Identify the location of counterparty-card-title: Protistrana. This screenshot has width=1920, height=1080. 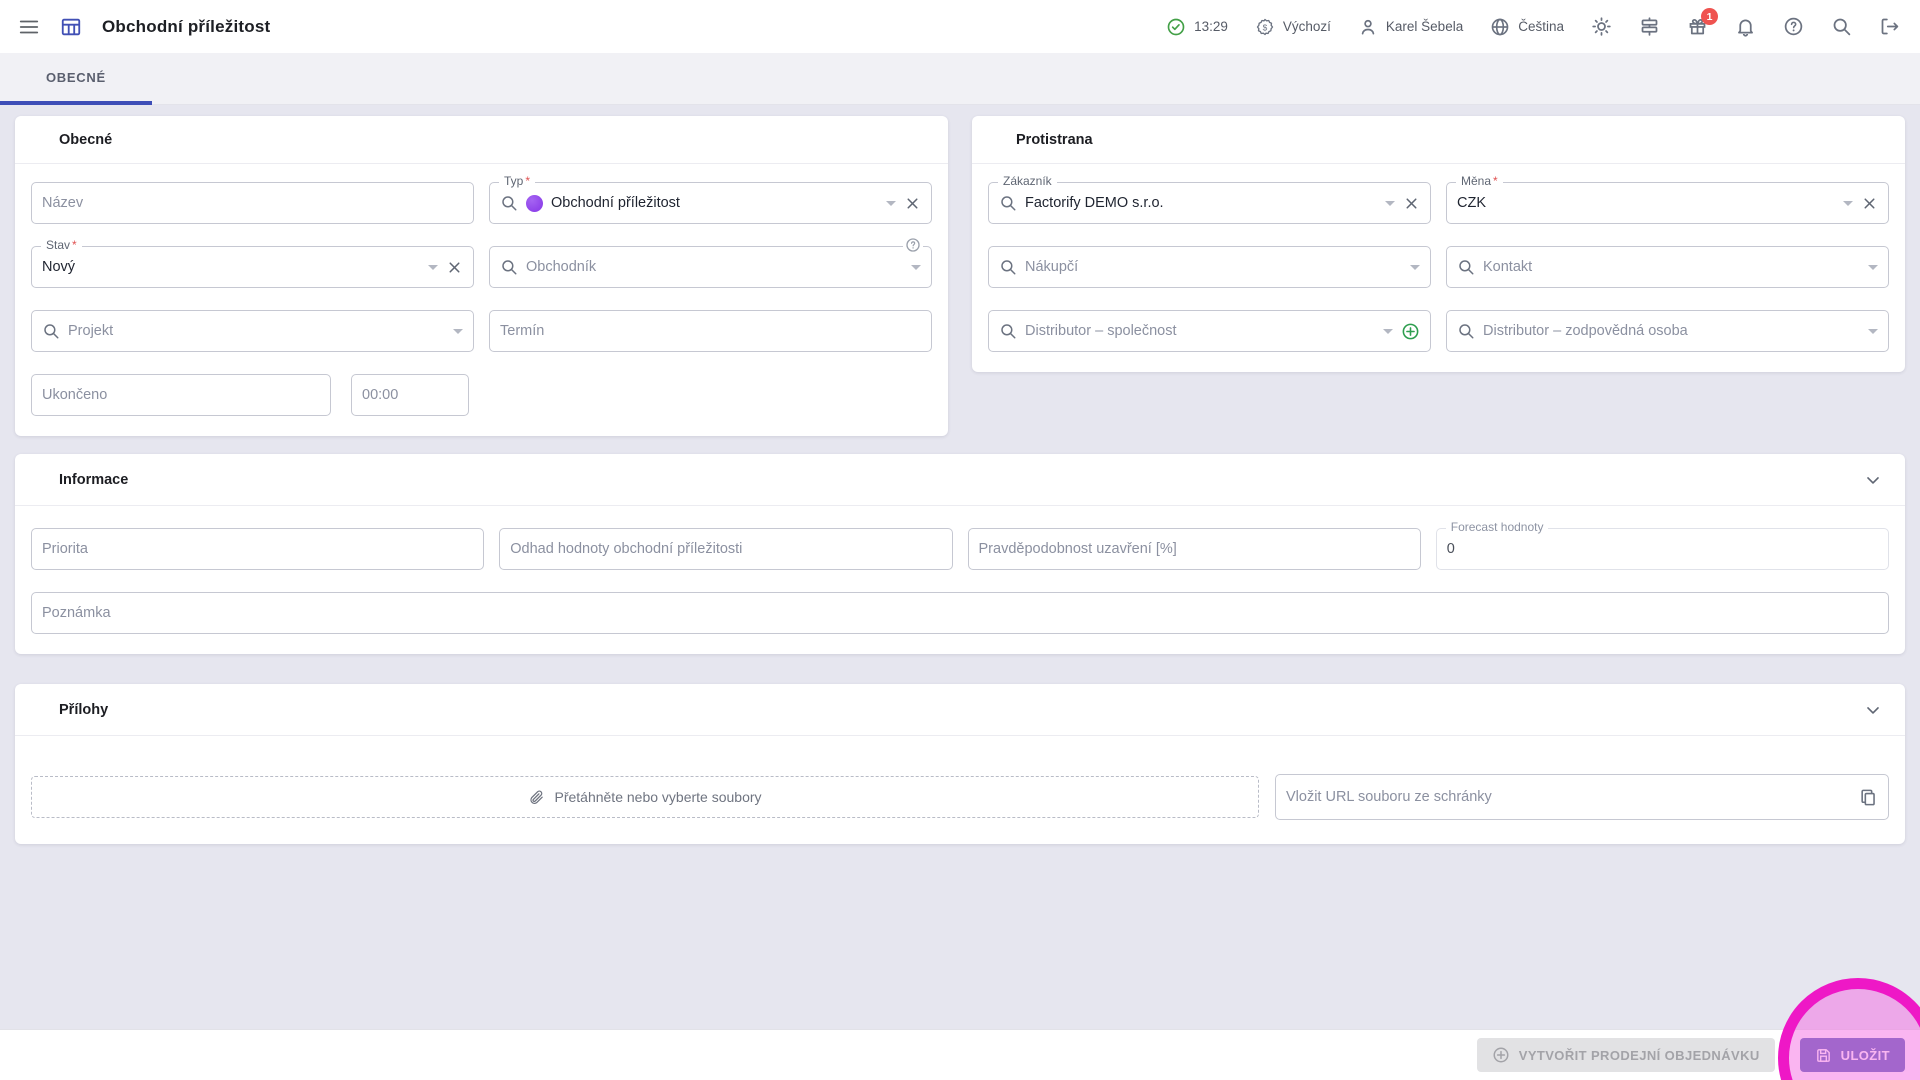
(1054, 140).